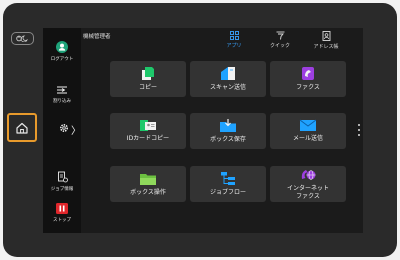 This screenshot has width=400, height=260. I want to click on tab-apps-label: アプリ, so click(234, 46).